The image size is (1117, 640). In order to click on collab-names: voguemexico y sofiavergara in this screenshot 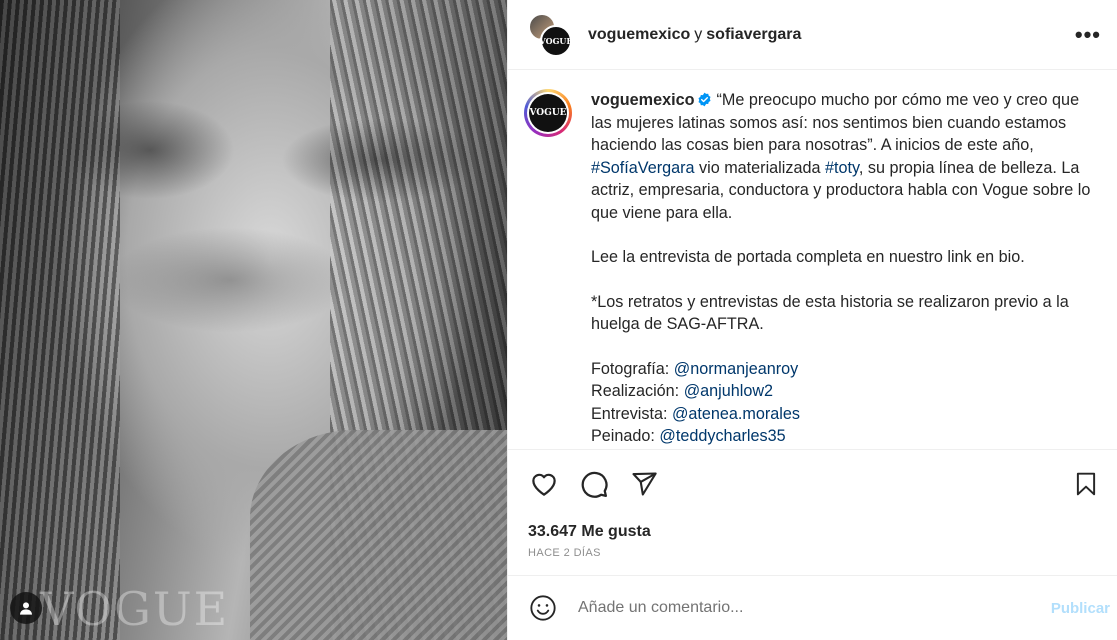, I will do `click(694, 35)`.